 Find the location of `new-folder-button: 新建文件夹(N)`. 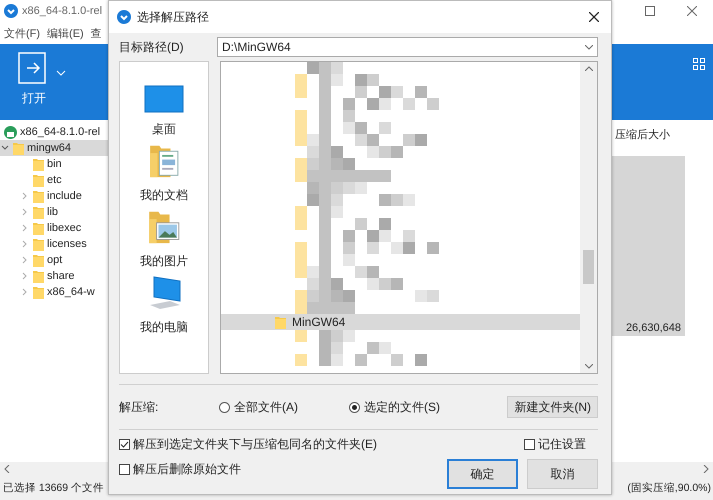

new-folder-button: 新建文件夹(N) is located at coordinates (552, 407).